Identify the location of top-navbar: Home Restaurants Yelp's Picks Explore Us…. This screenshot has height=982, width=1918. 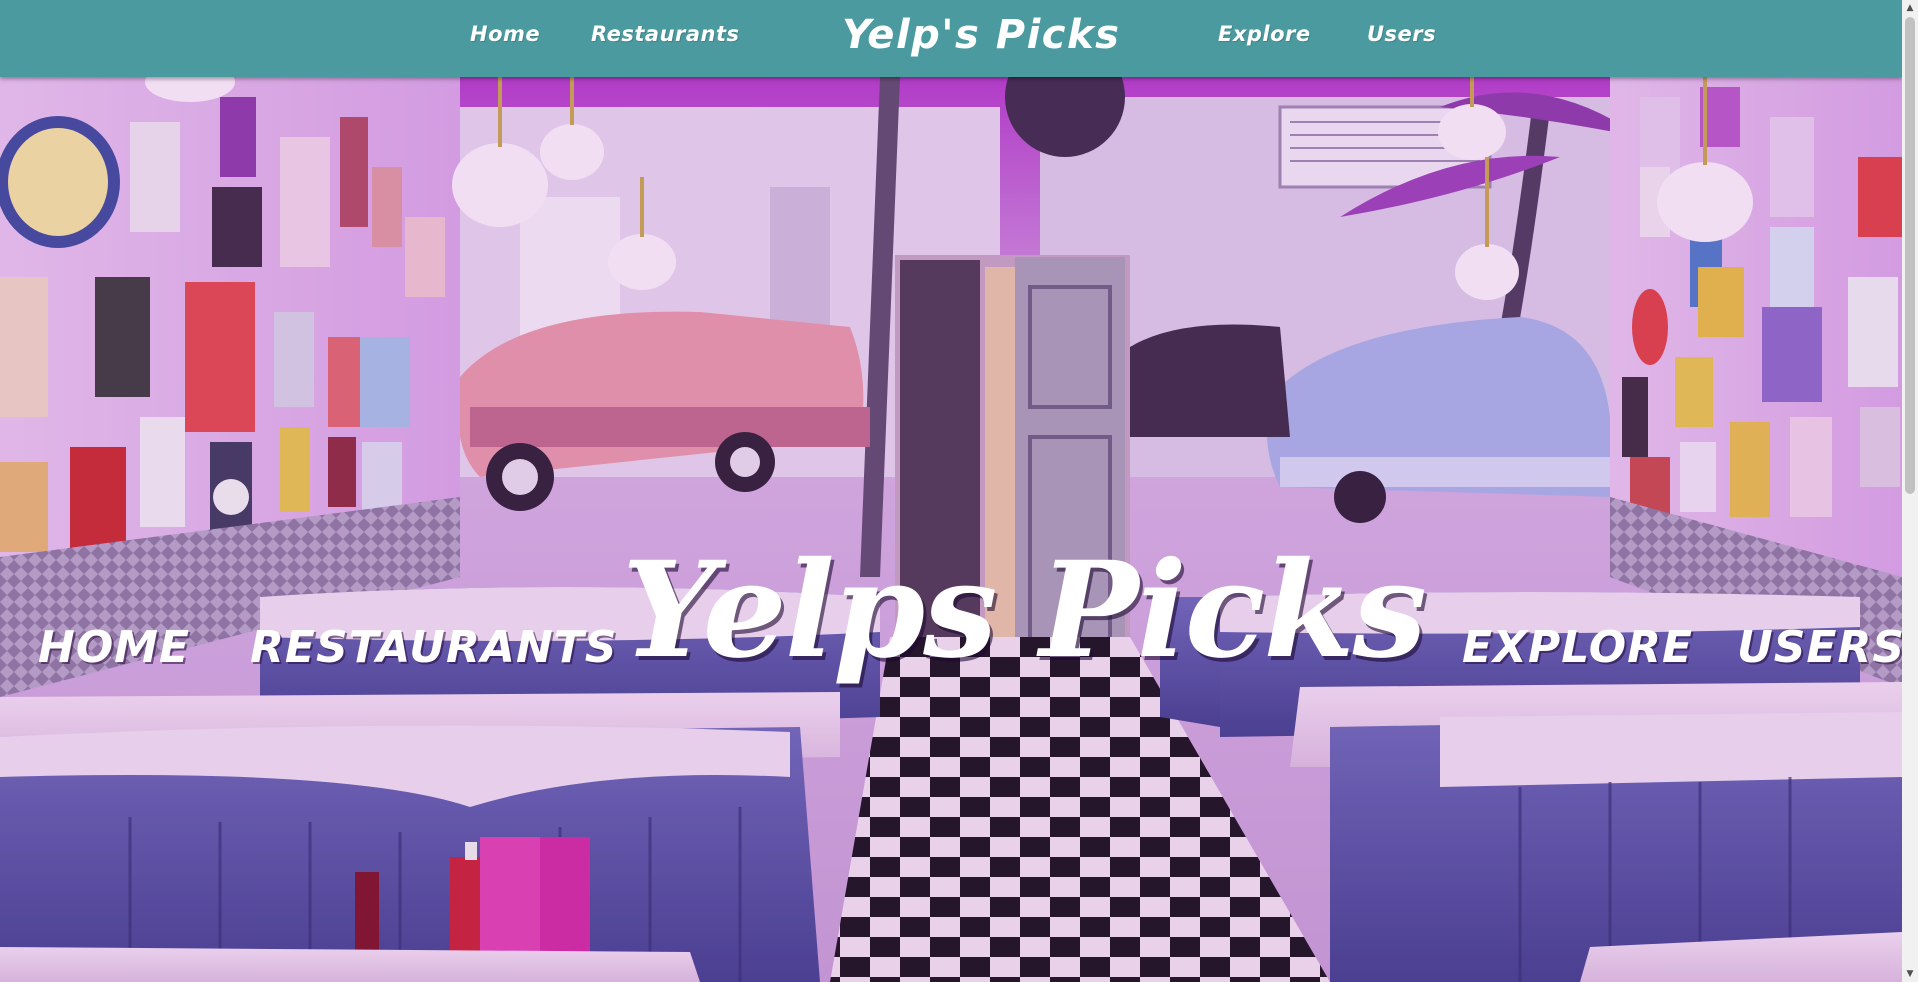
(951, 38).